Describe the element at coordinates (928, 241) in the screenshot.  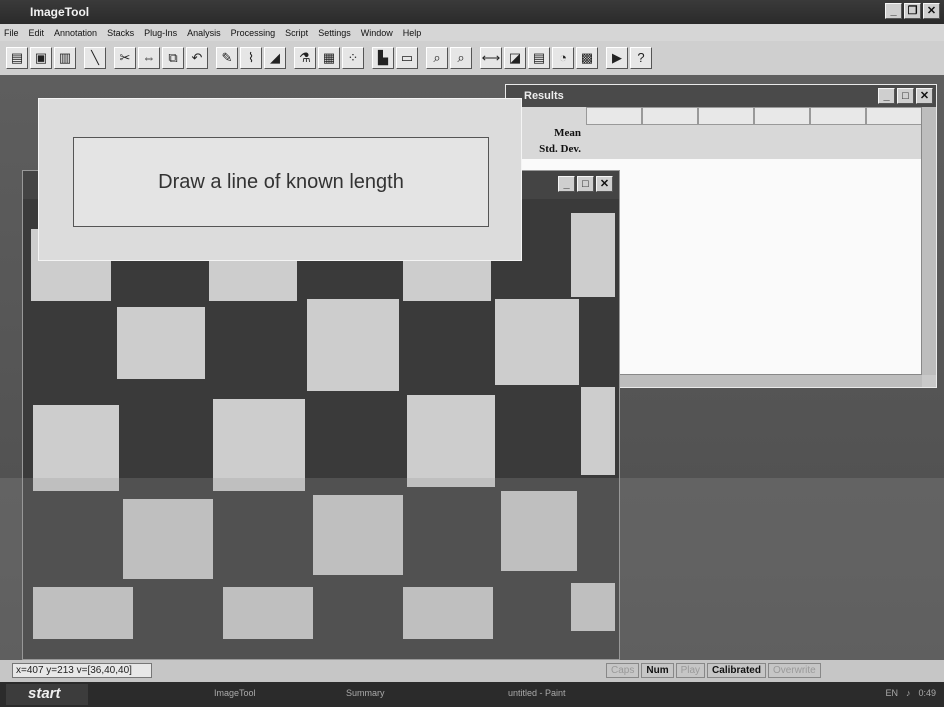
I see `results-vertical-scrollbar` at that location.